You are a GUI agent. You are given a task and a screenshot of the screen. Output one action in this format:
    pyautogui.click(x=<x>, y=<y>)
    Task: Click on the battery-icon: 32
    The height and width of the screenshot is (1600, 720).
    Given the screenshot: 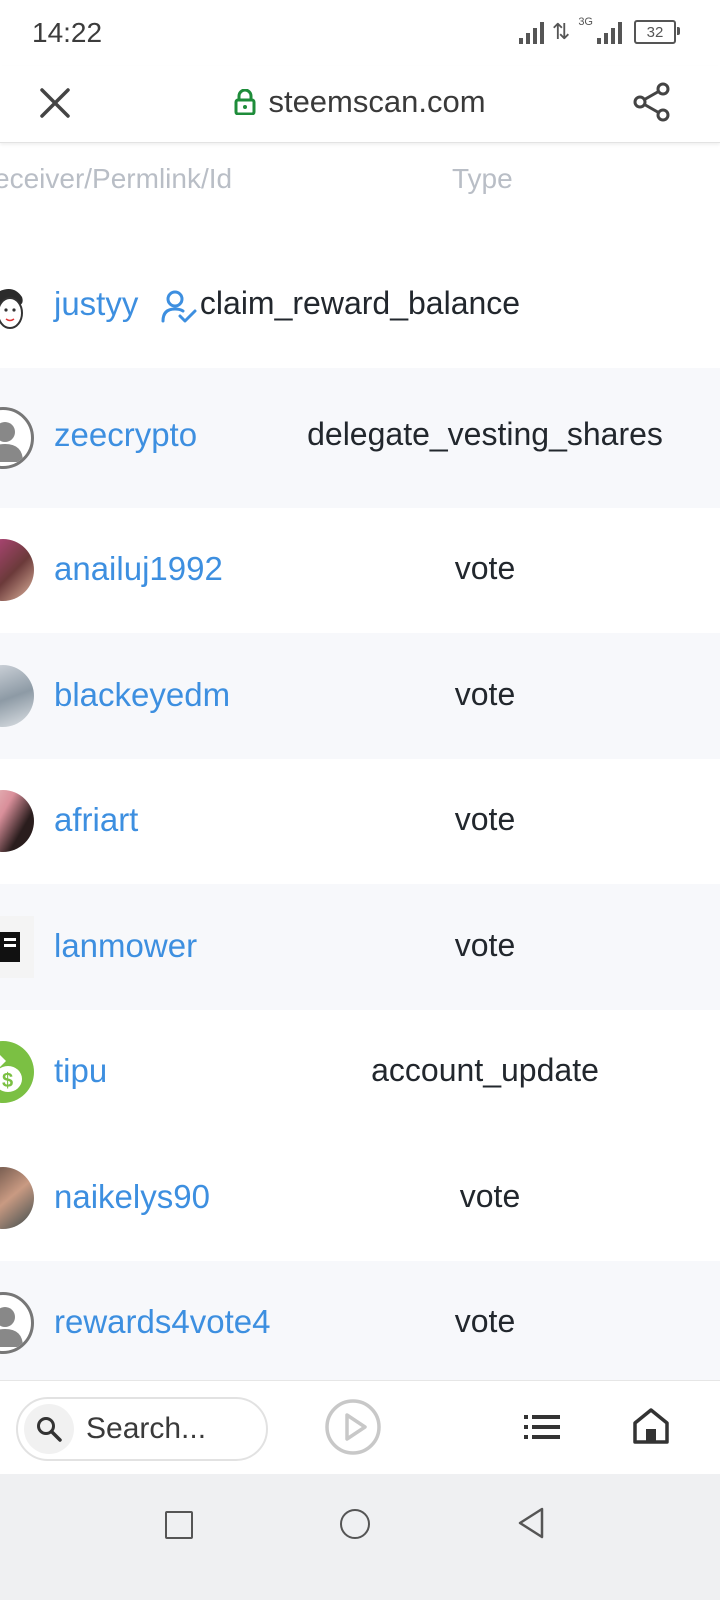 What is the action you would take?
    pyautogui.click(x=657, y=32)
    